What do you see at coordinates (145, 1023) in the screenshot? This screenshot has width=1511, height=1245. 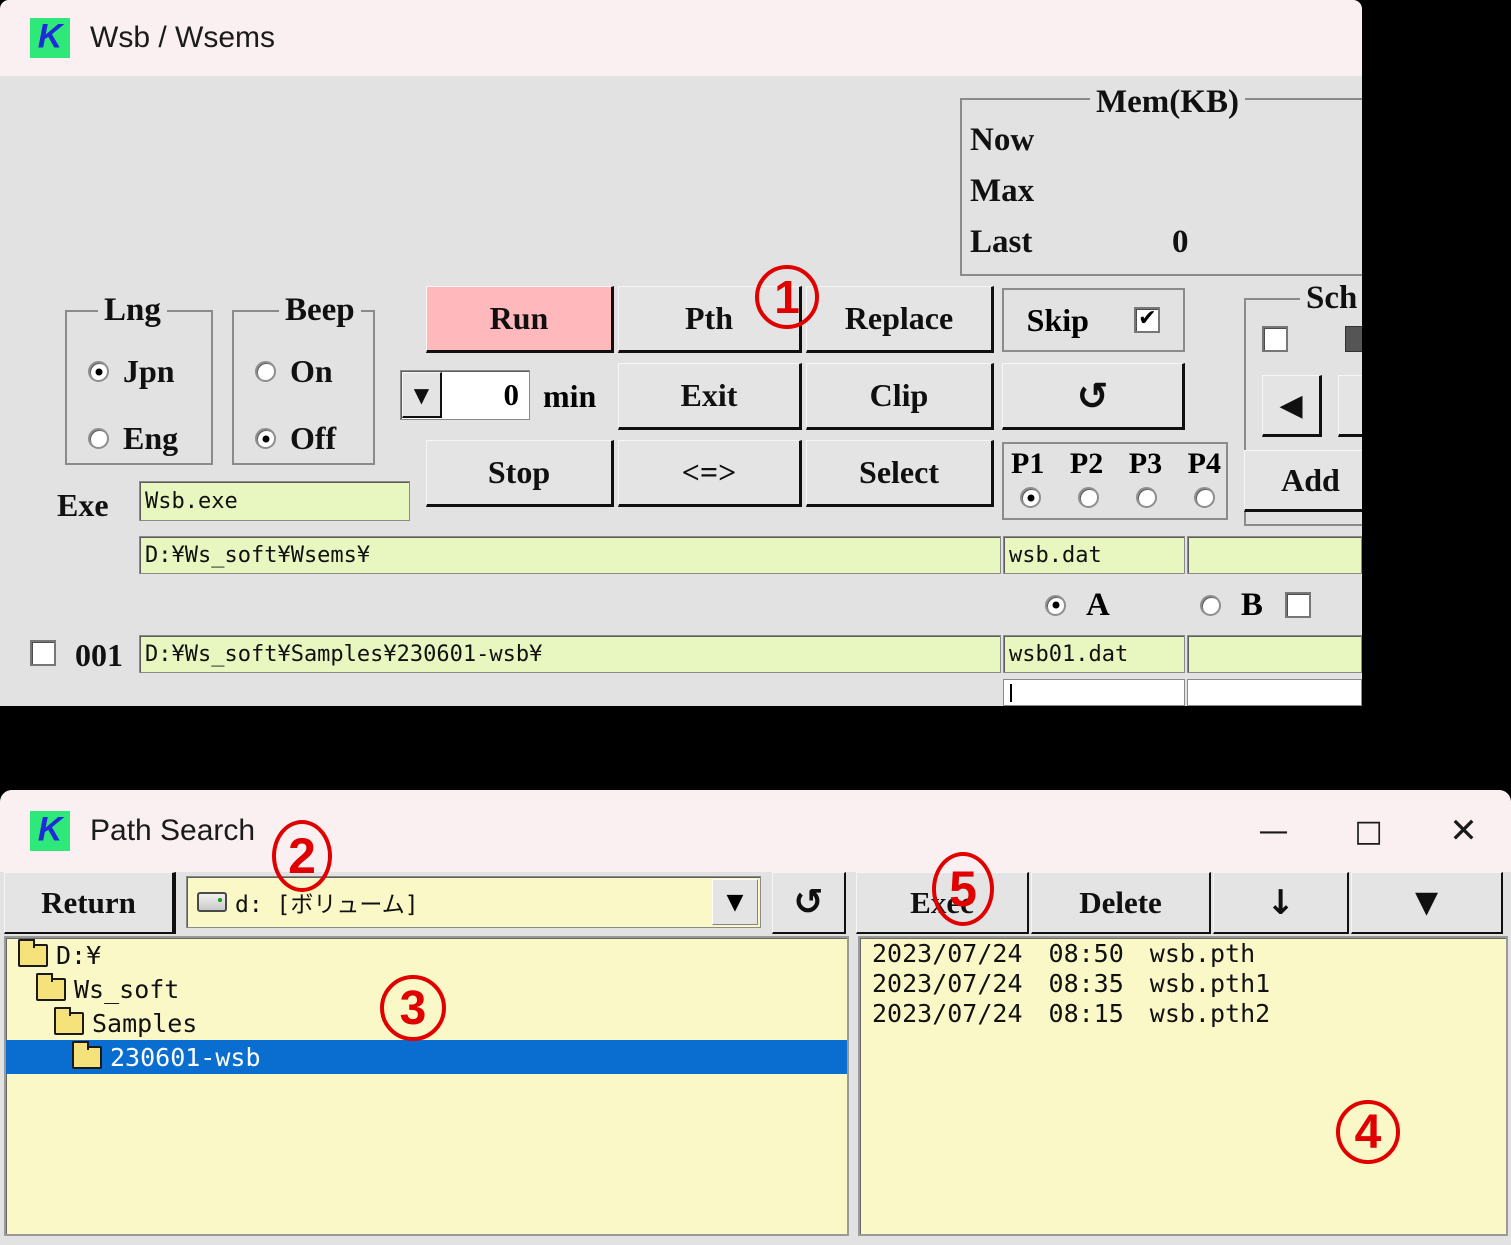 I see `tree-item-label: Samples` at bounding box center [145, 1023].